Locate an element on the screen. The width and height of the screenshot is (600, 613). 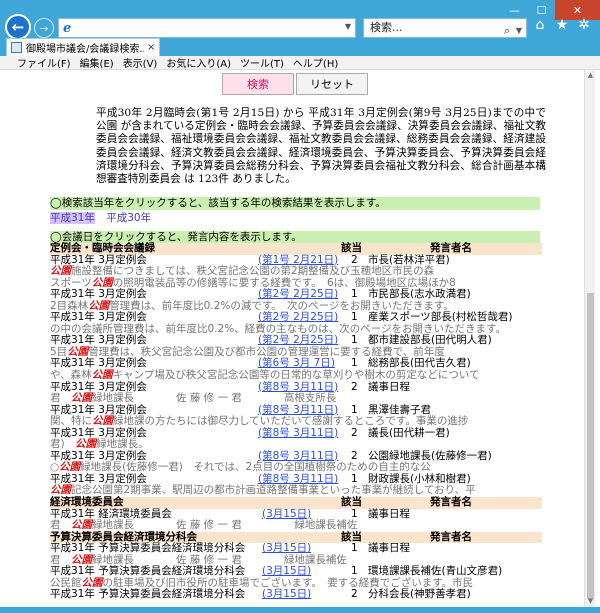
snippet-before: スポーツ is located at coordinates (71, 282).